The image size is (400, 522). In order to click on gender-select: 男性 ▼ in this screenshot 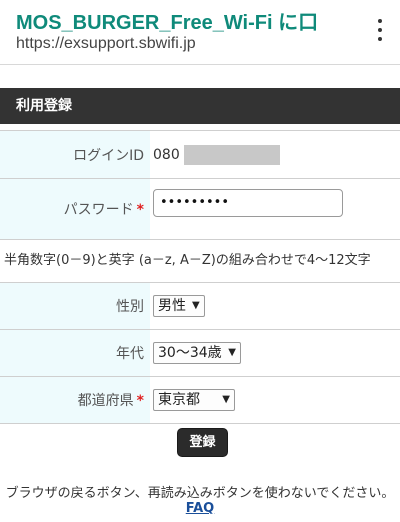, I will do `click(179, 306)`.